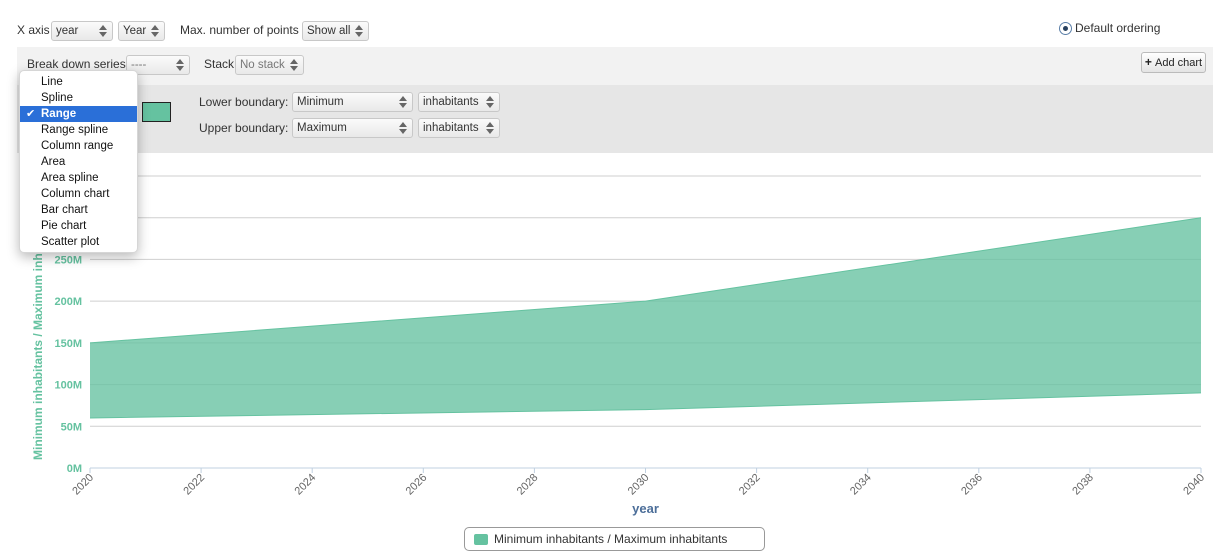 The height and width of the screenshot is (557, 1230). Describe the element at coordinates (52, 82) in the screenshot. I see `chart-type-option-label: Line` at that location.